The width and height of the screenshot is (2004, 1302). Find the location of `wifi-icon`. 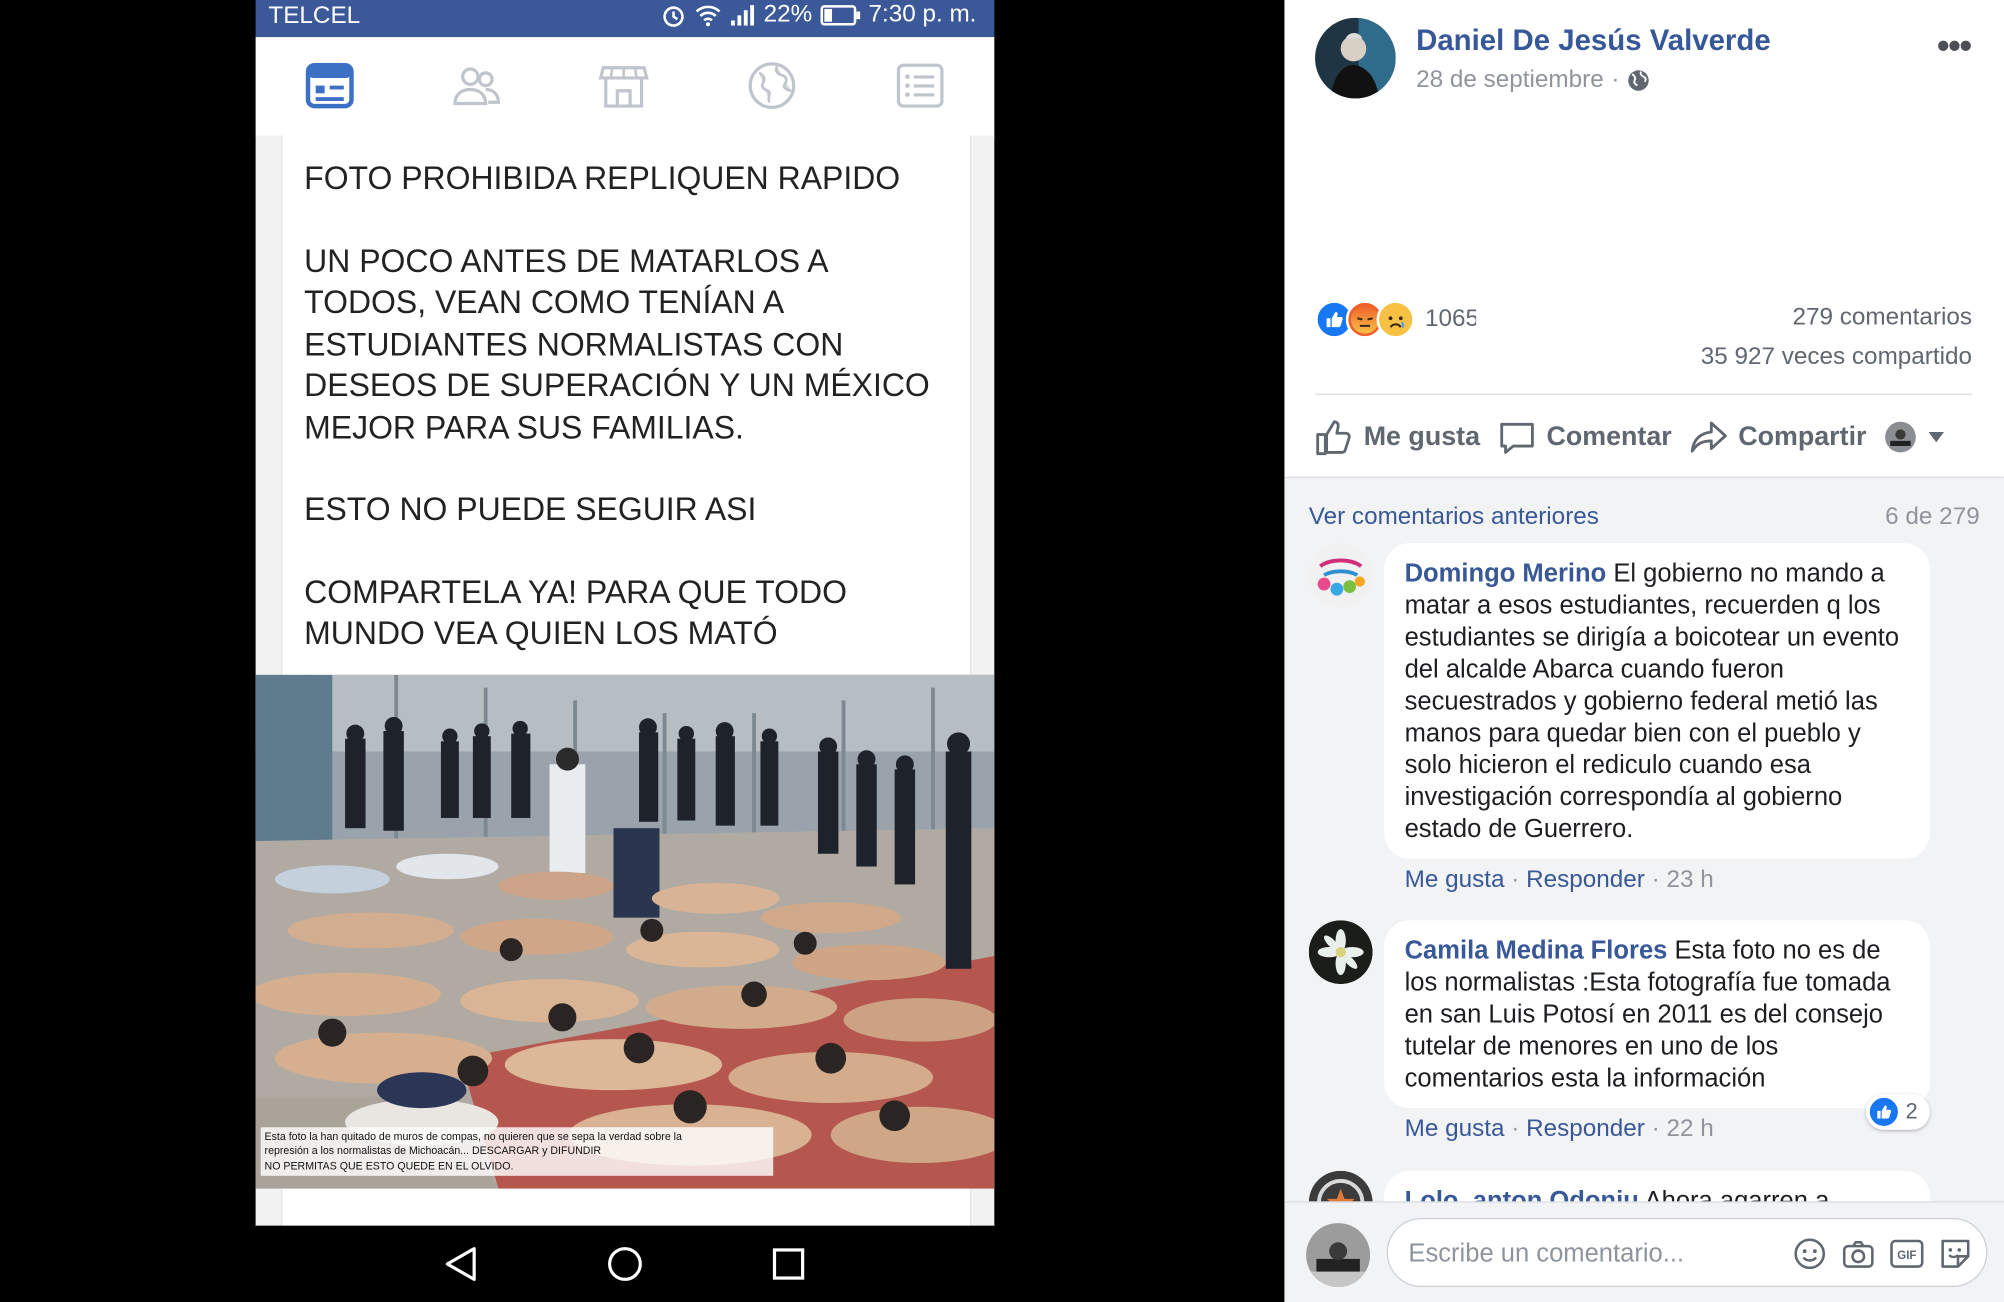

wifi-icon is located at coordinates (709, 16).